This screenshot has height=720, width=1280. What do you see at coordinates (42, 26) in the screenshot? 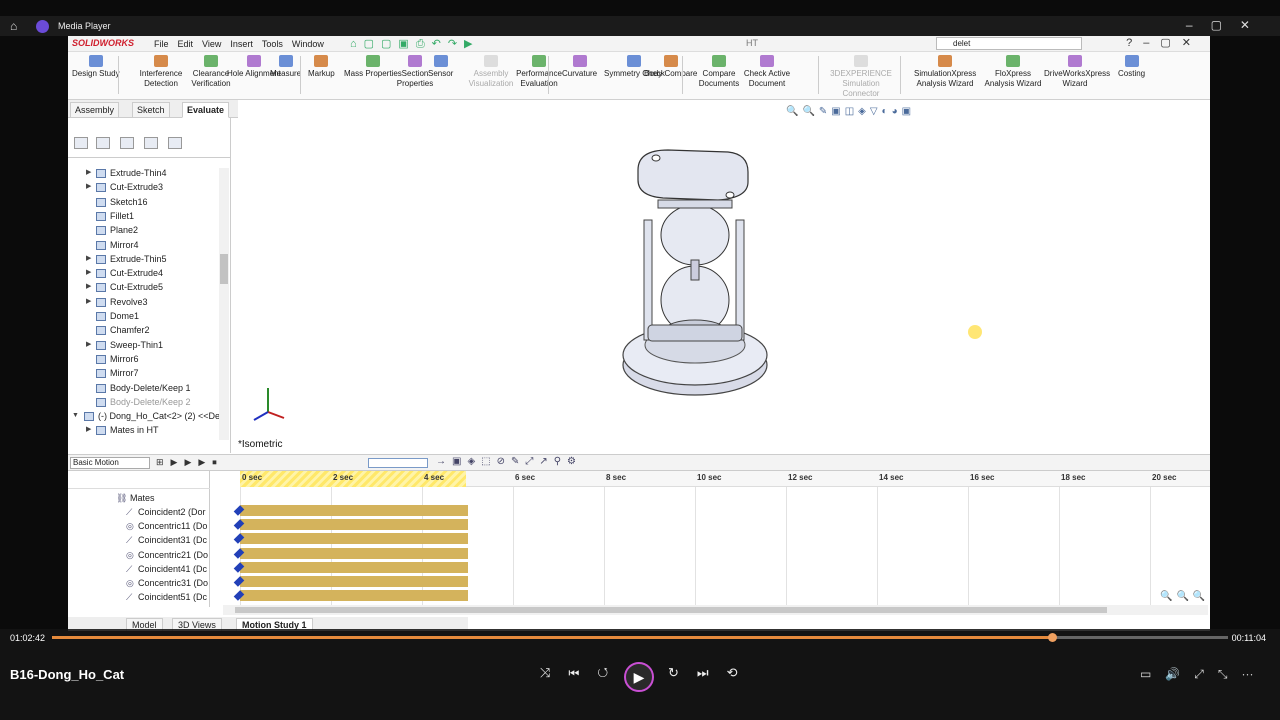
I see `media-player-logo-icon` at bounding box center [42, 26].